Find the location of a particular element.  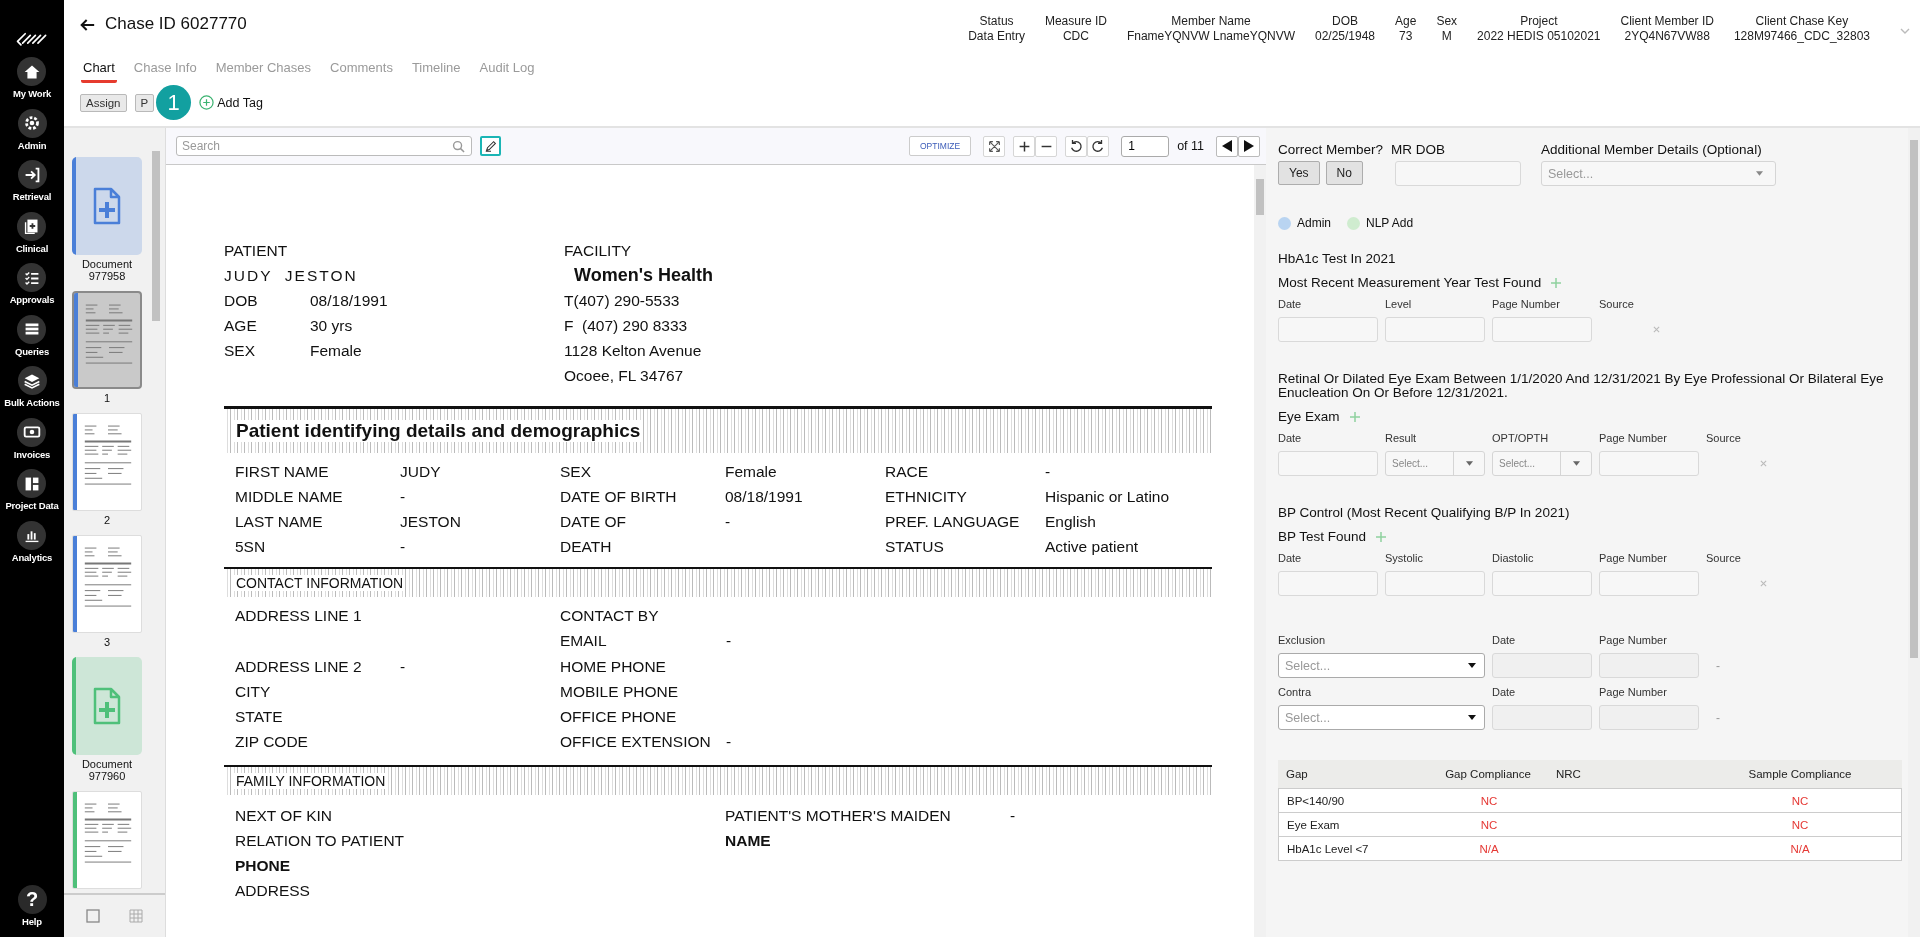

nav-item: Bulk Actions is located at coordinates (32, 392).